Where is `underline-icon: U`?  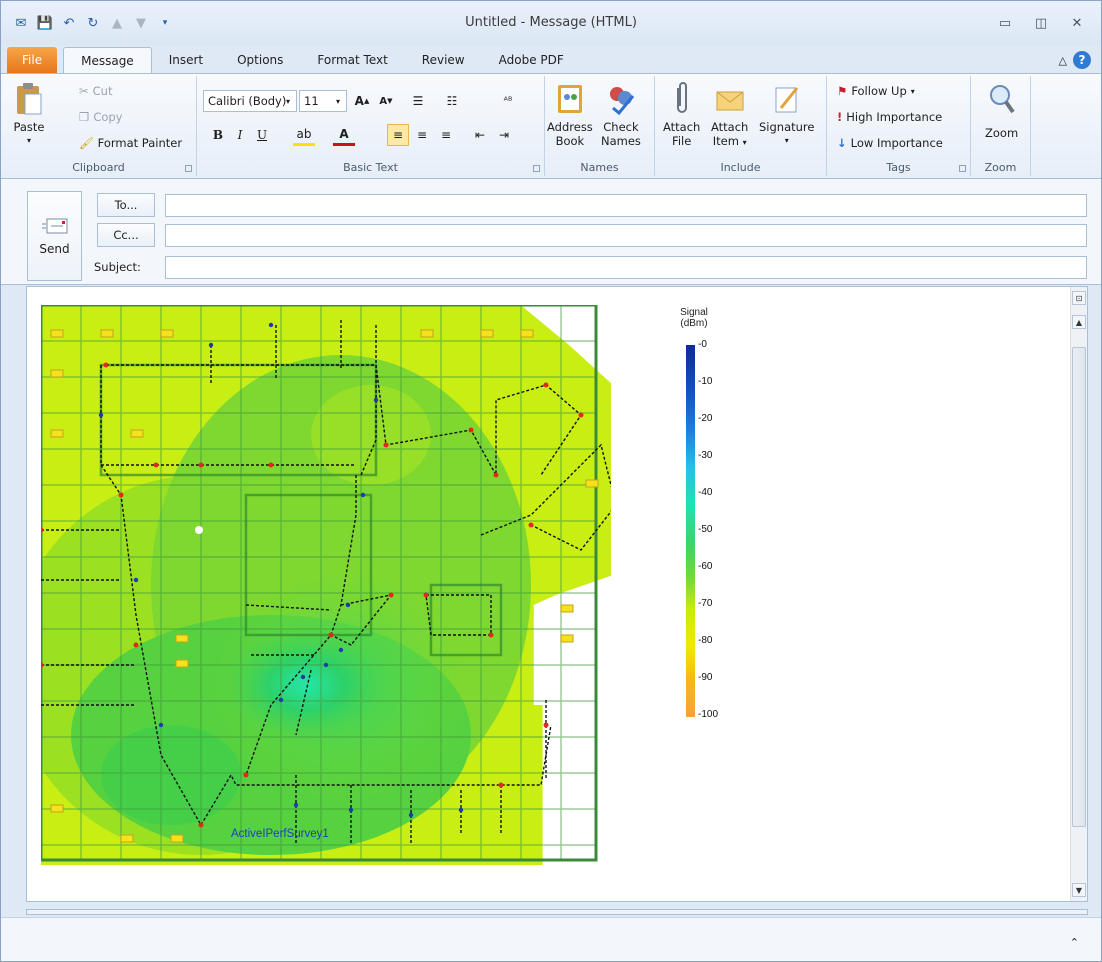
underline-icon: U is located at coordinates (262, 135).